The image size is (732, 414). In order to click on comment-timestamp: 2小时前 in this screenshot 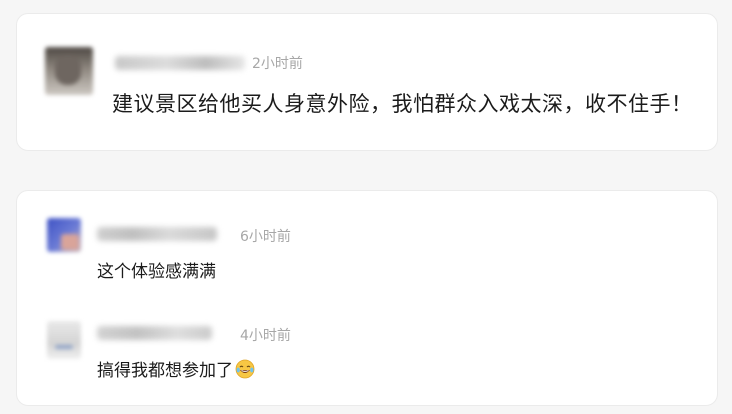, I will do `click(277, 64)`.